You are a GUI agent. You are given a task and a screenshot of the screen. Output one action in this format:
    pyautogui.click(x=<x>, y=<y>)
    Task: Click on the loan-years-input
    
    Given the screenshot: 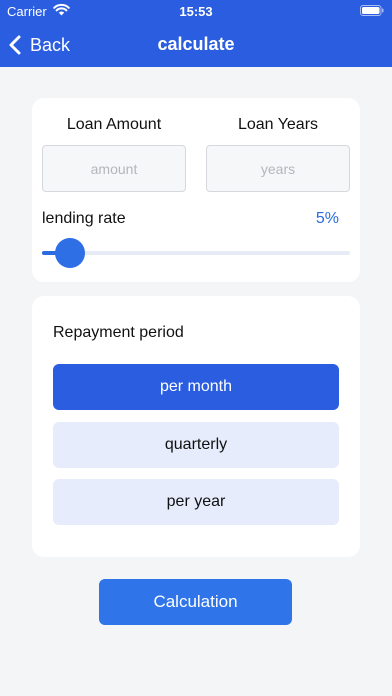 What is the action you would take?
    pyautogui.click(x=278, y=168)
    